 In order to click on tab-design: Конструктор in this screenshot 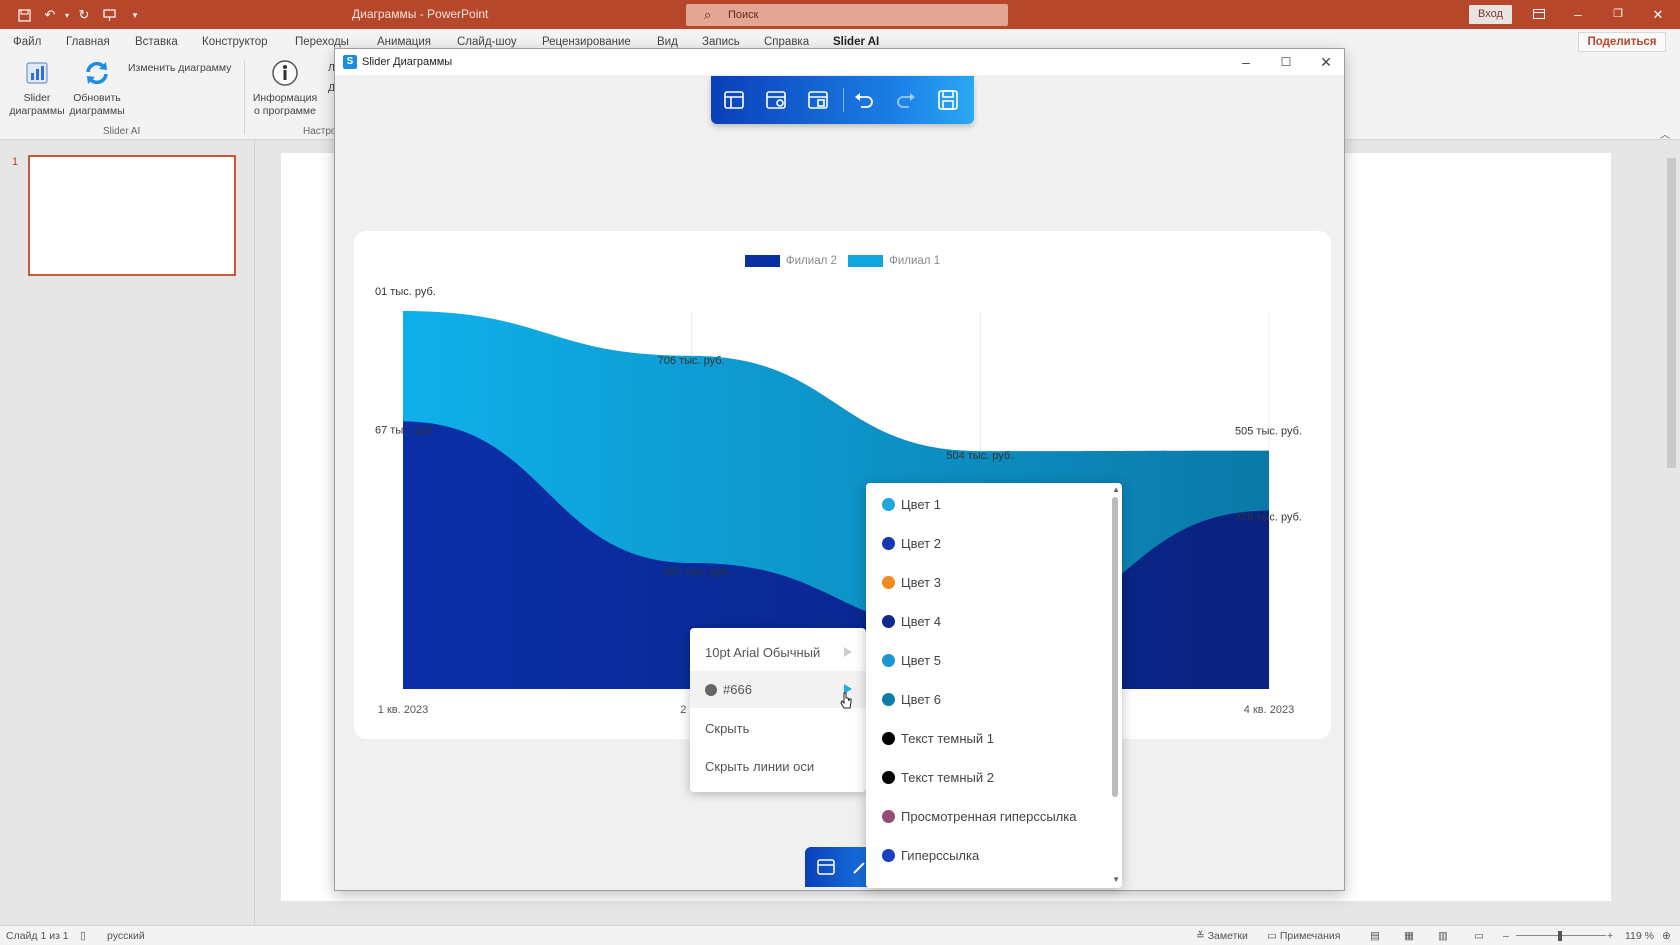, I will do `click(235, 42)`.